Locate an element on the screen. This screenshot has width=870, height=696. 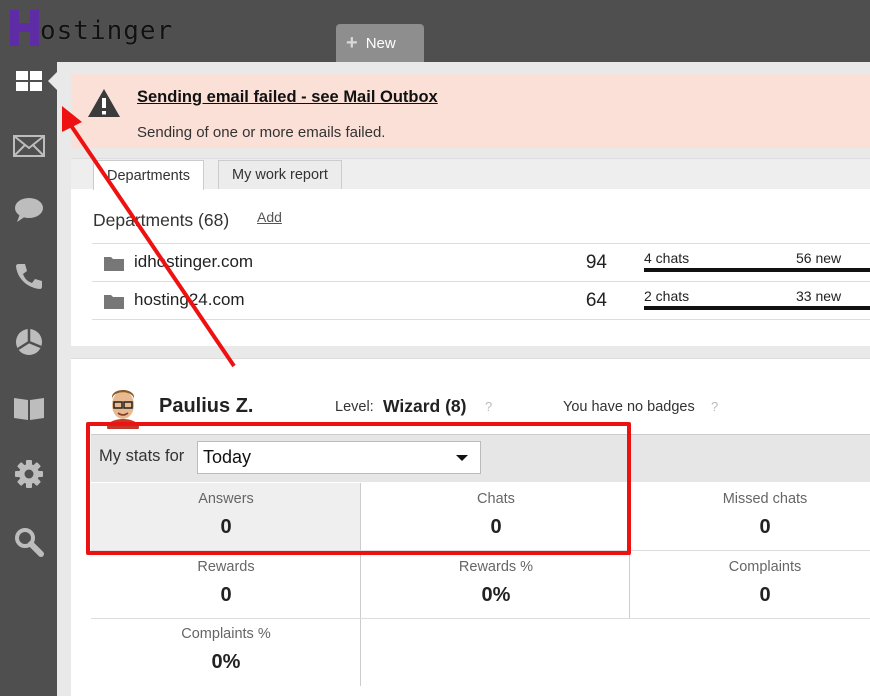
stats-period-bar: My stats for Today is located at coordinates (480, 458).